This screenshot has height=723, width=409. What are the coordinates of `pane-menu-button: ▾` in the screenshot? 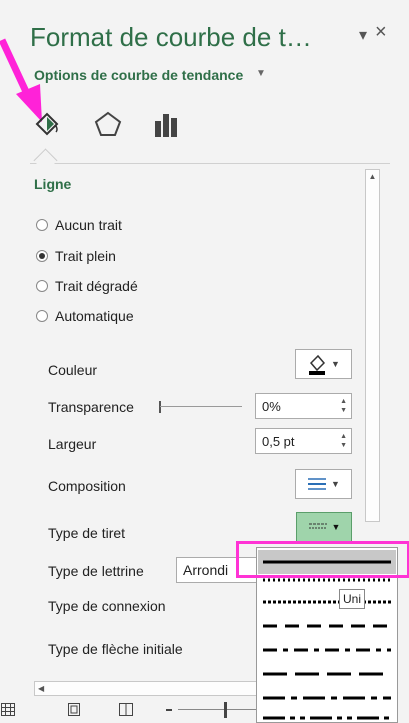 It's located at (363, 35).